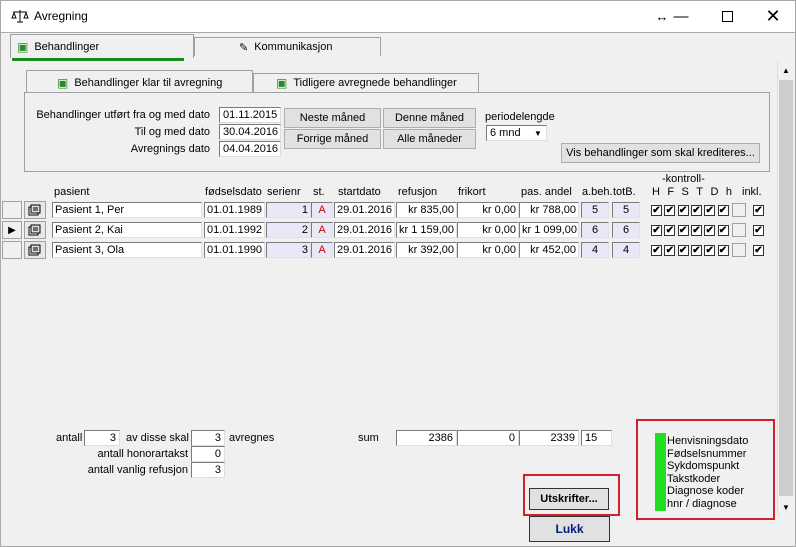 Image resolution: width=796 pixels, height=547 pixels. I want to click on honorar-label: antall honorartakst, so click(143, 454).